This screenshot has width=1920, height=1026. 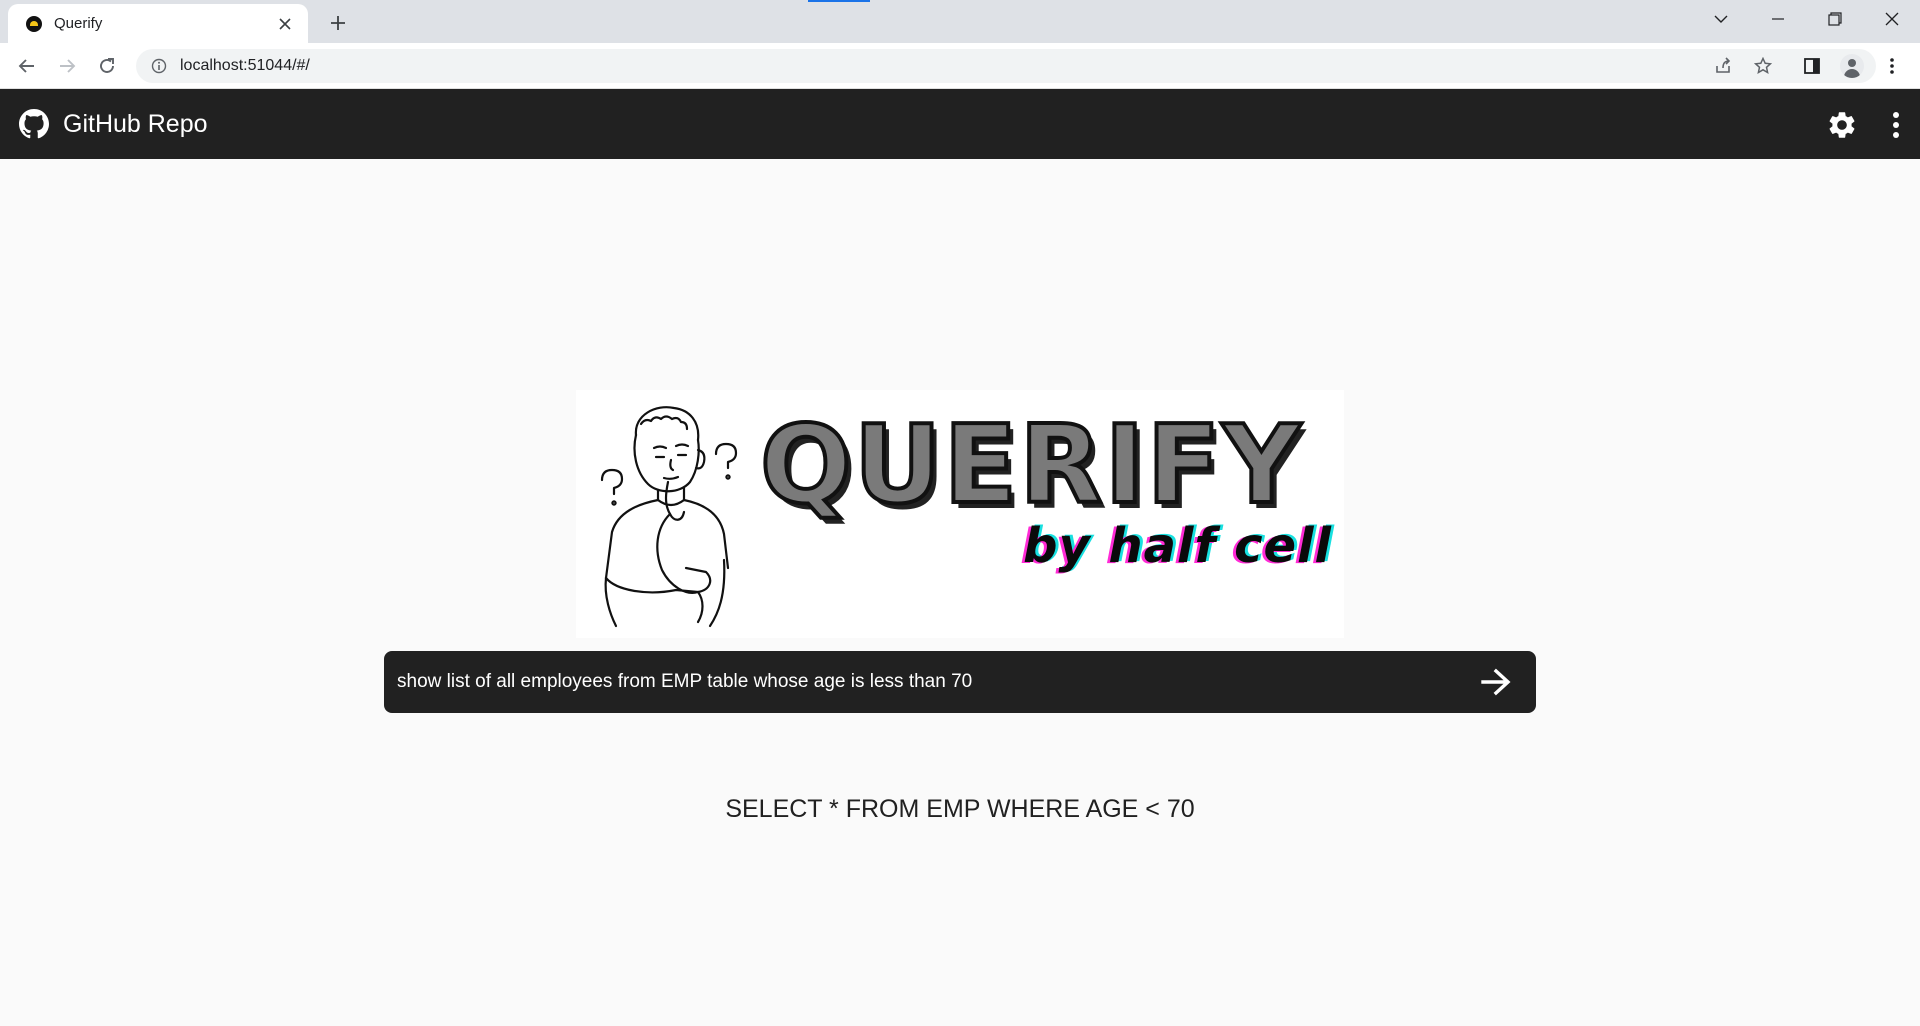 I want to click on tab-search-icon, so click(x=1720, y=19).